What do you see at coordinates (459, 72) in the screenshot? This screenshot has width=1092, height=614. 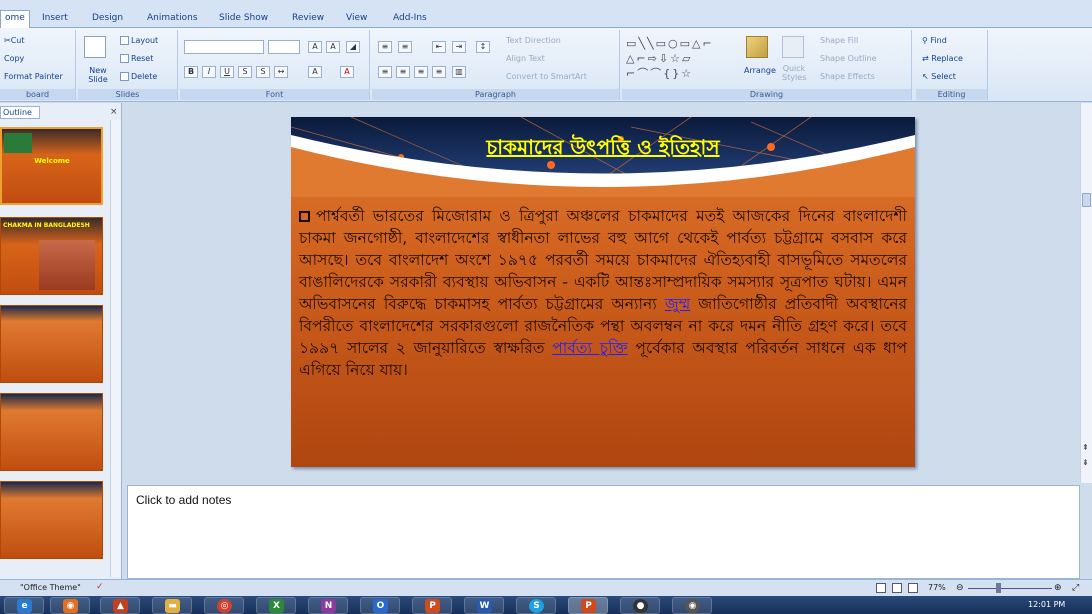 I see `columns-icon: ▥` at bounding box center [459, 72].